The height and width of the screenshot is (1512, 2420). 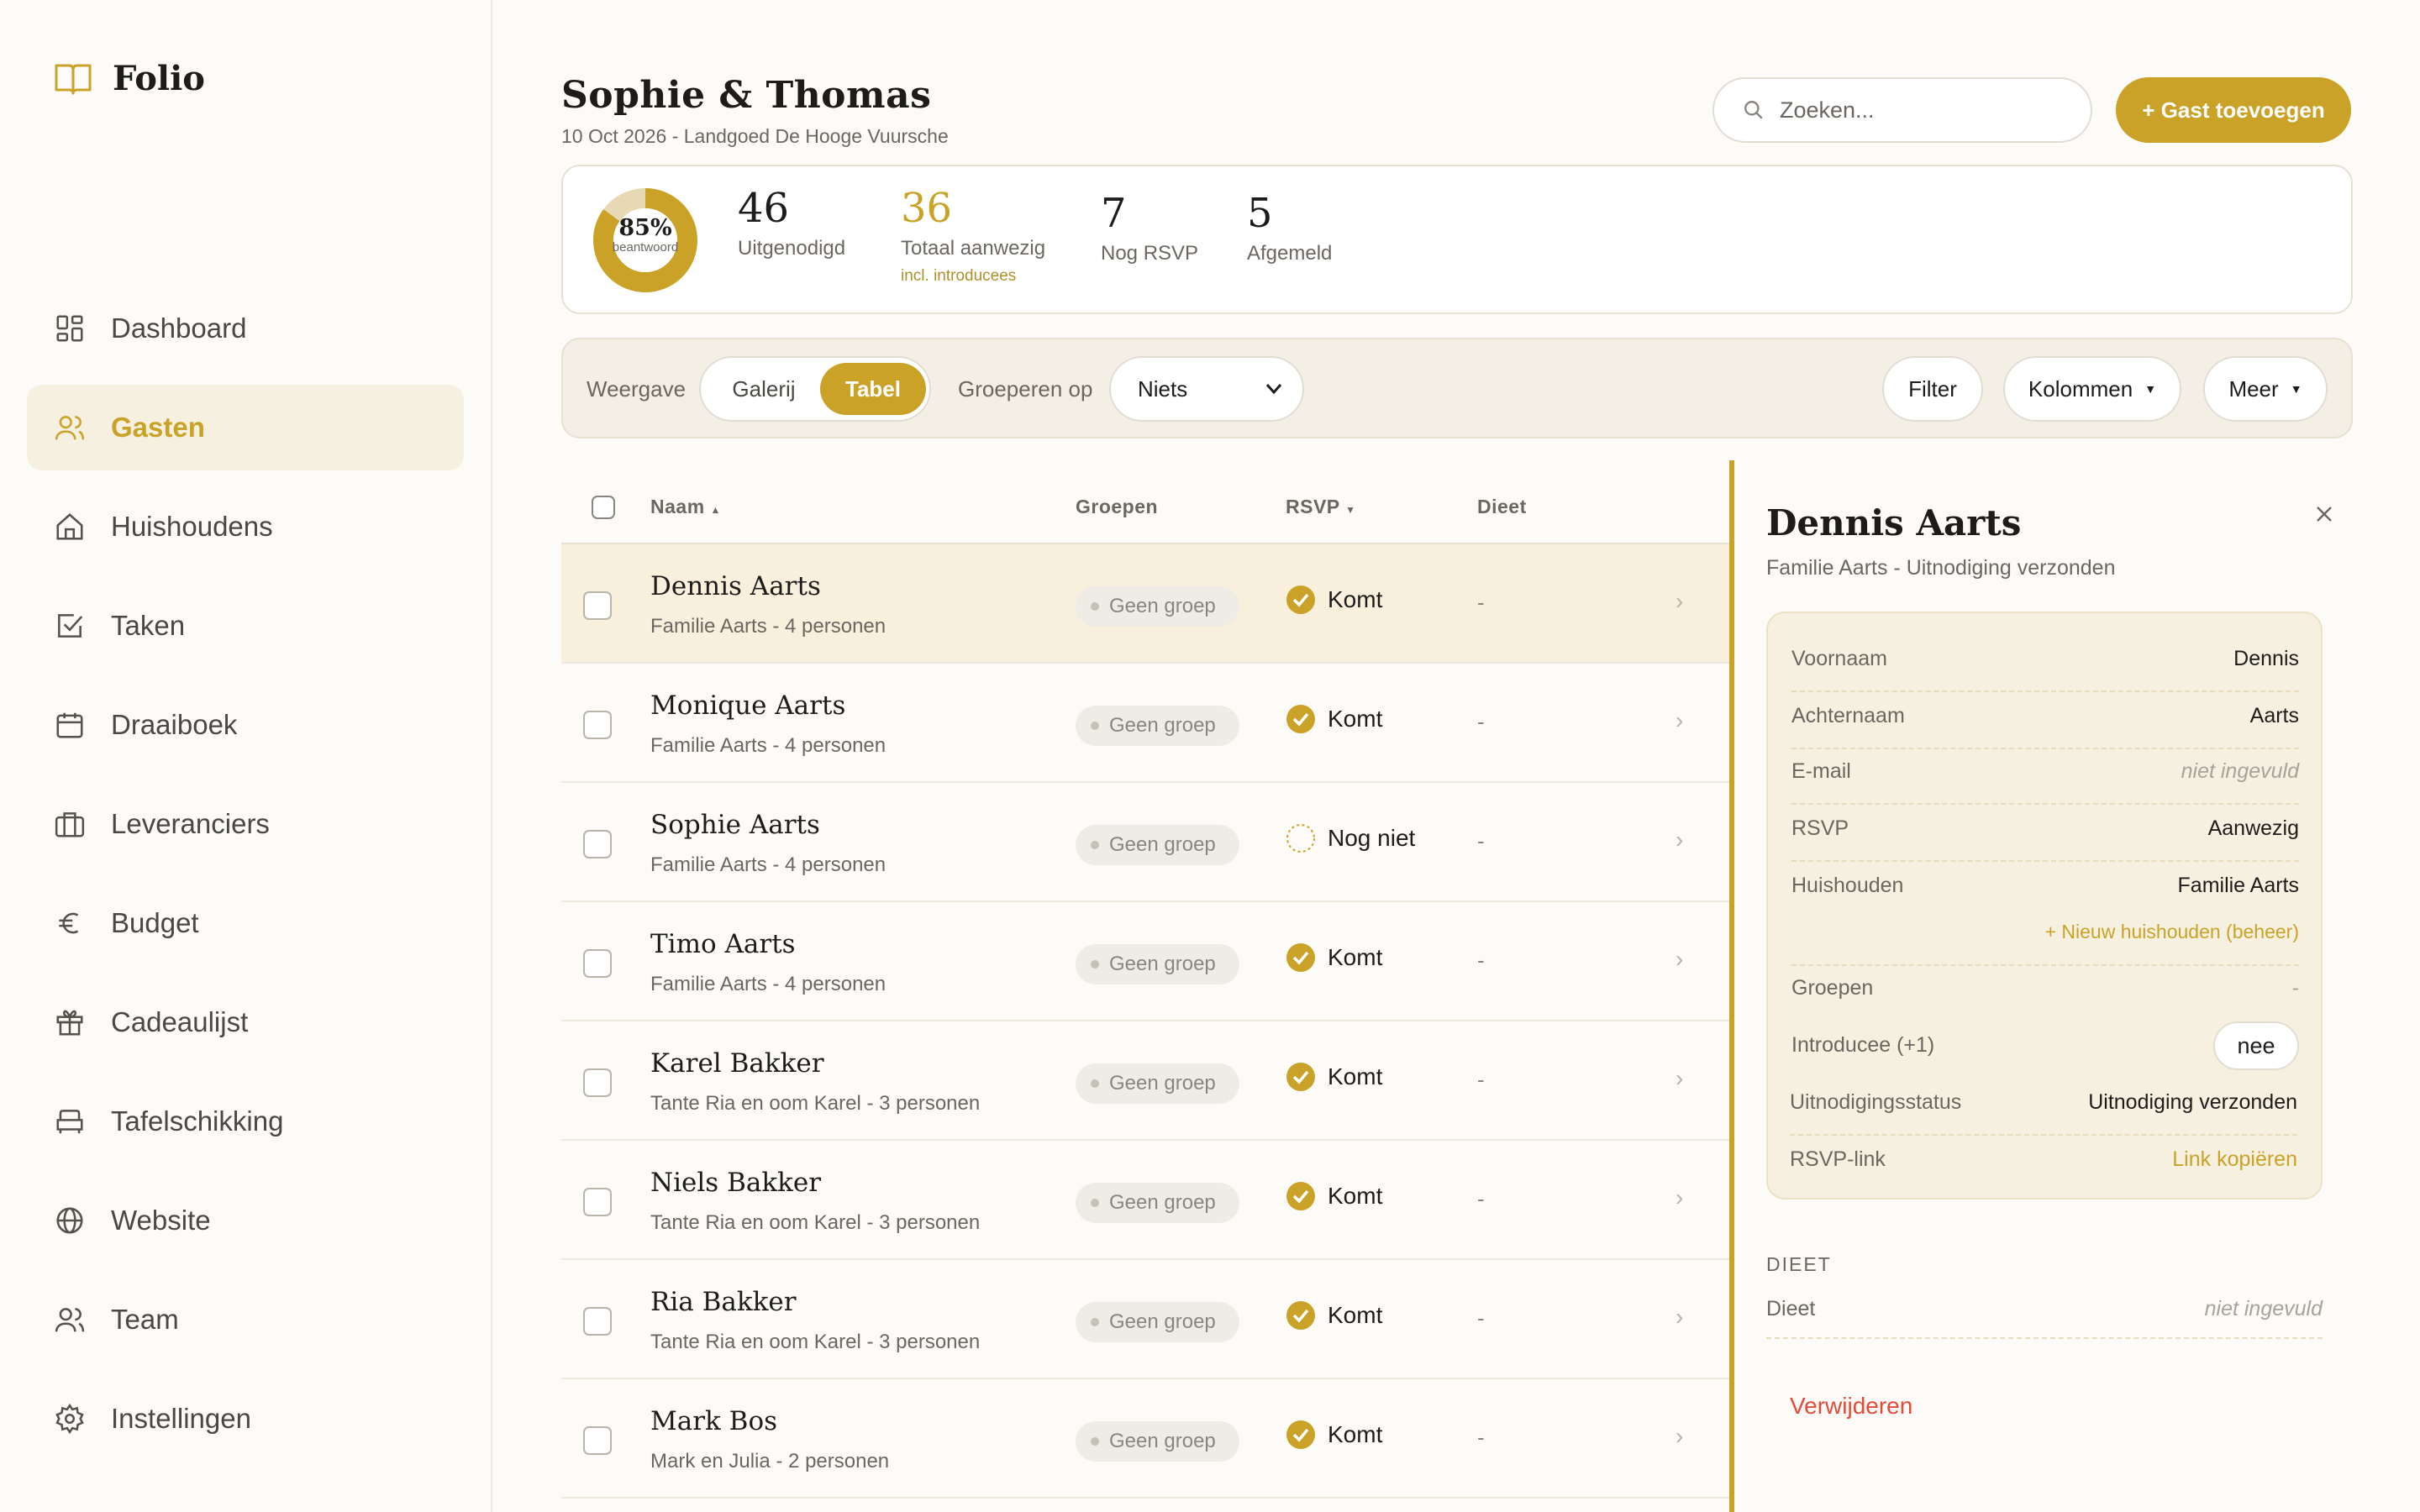 What do you see at coordinates (2081, 388) in the screenshot?
I see `columns-label: Kolommen` at bounding box center [2081, 388].